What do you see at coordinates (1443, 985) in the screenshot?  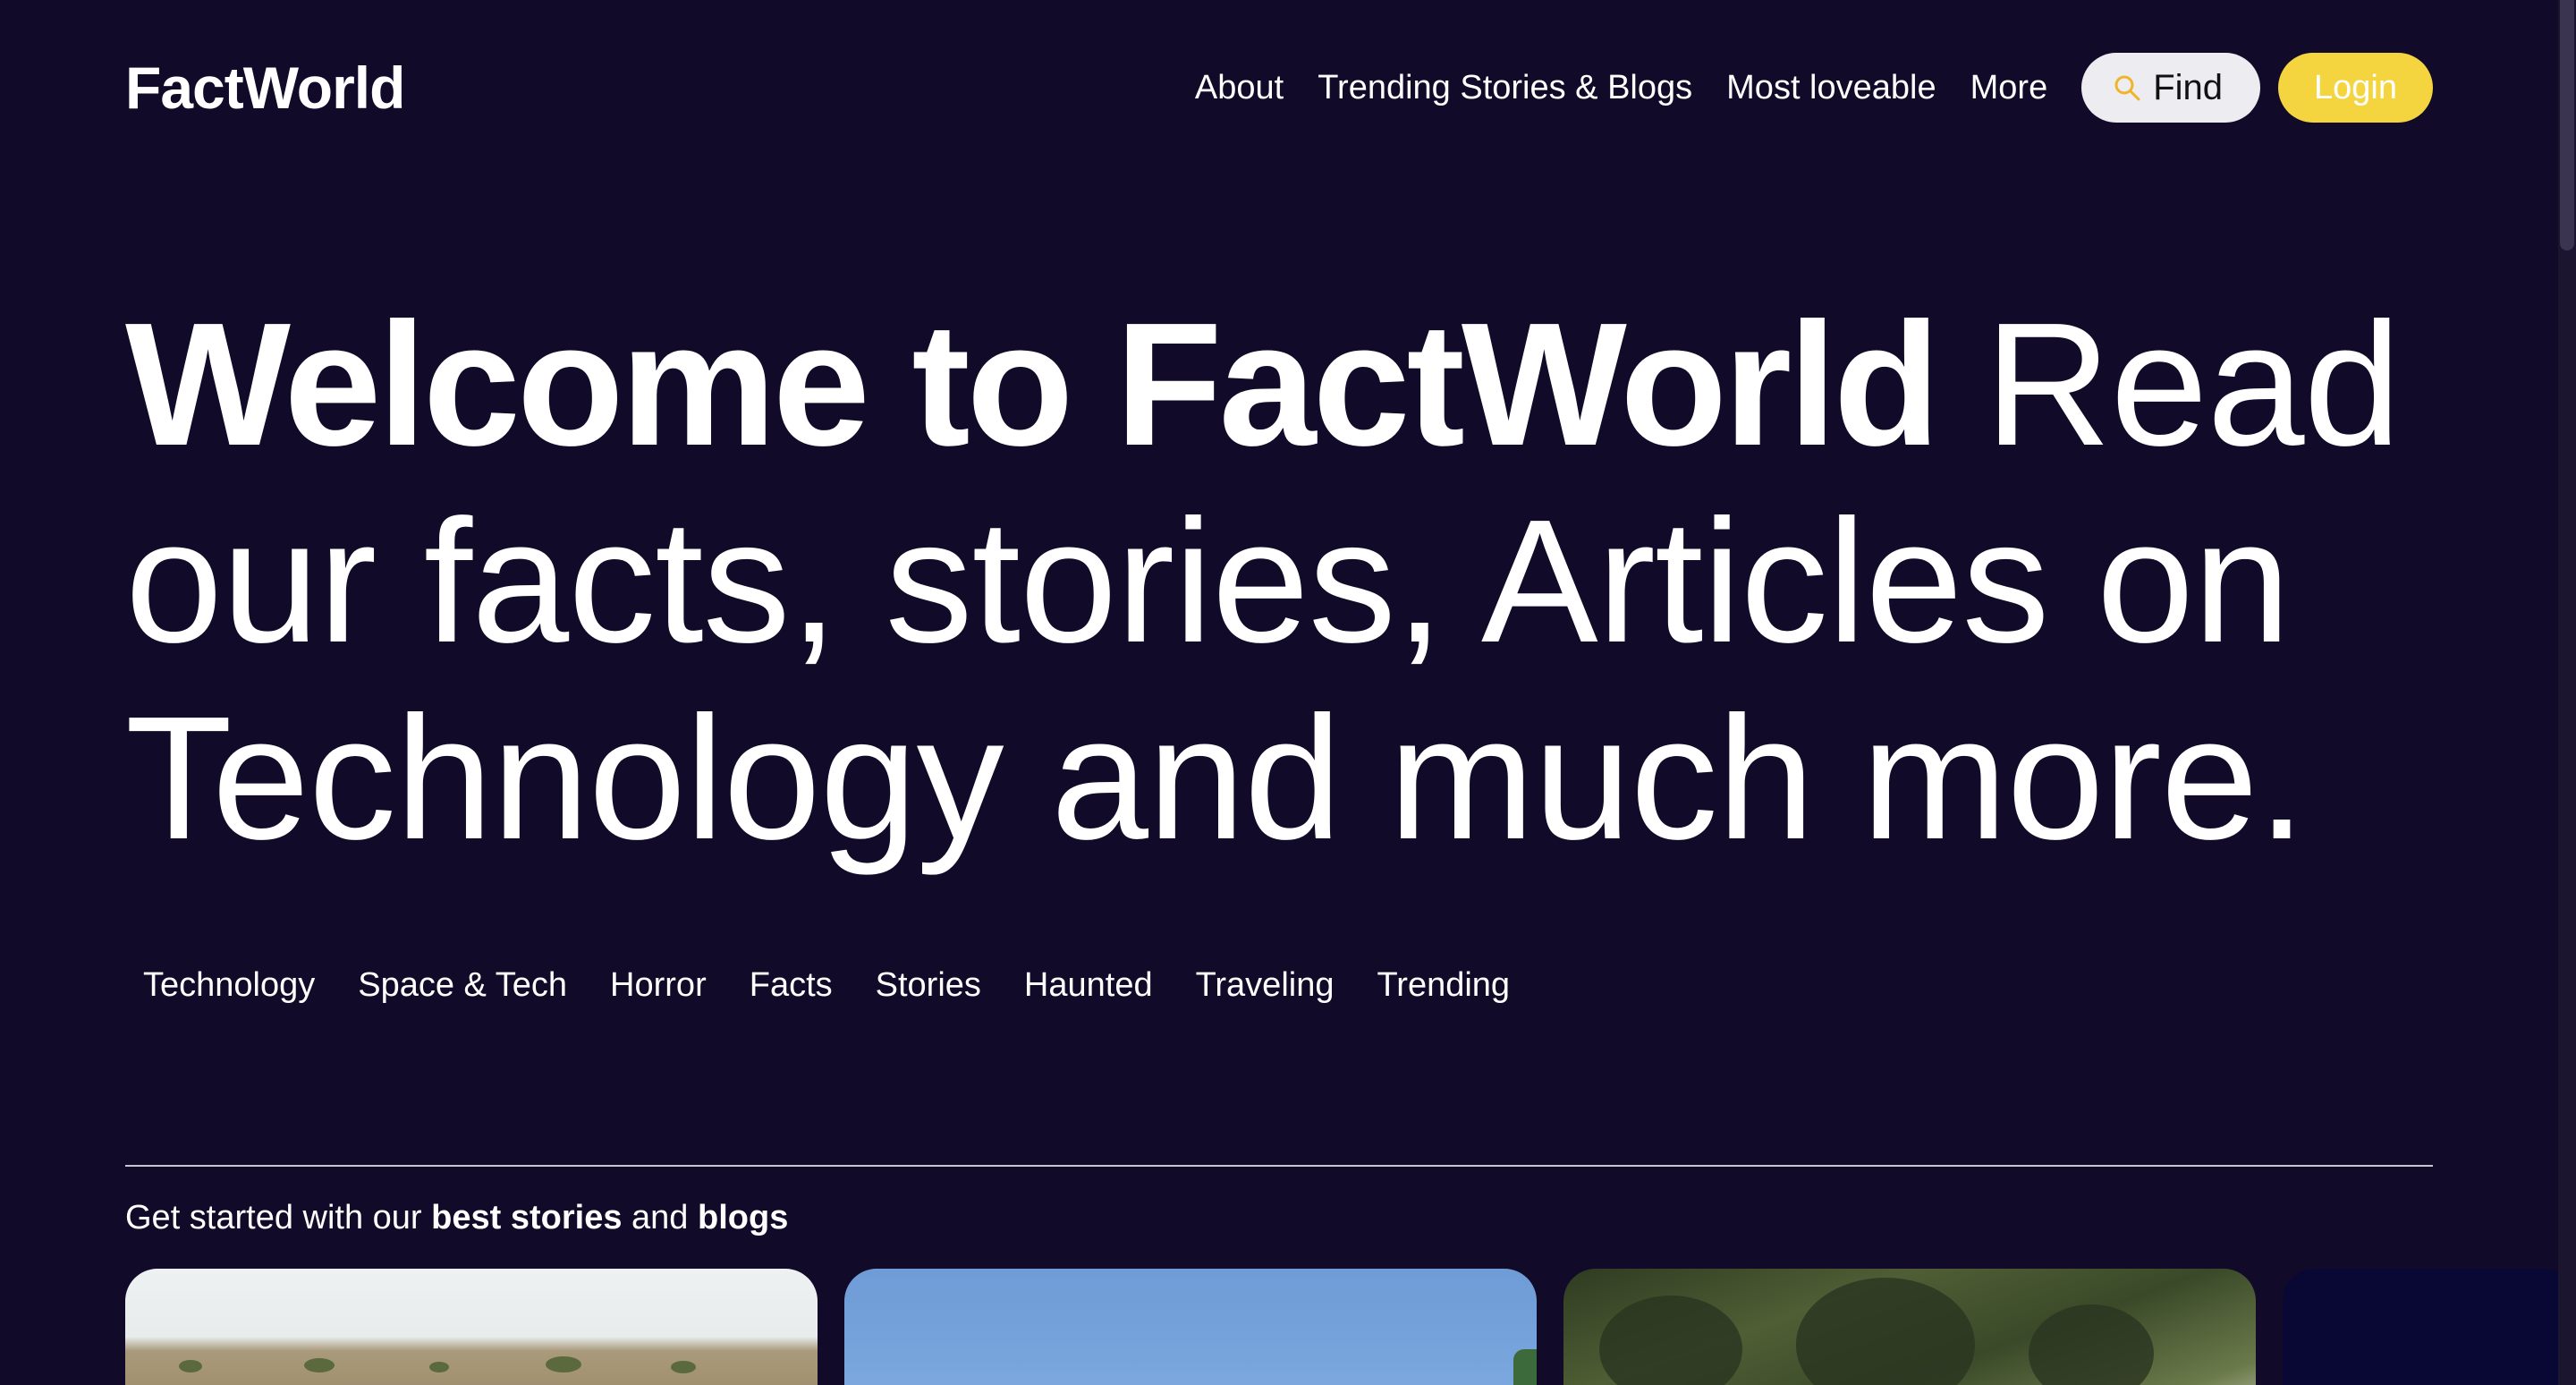 I see `category-trending: Trending` at bounding box center [1443, 985].